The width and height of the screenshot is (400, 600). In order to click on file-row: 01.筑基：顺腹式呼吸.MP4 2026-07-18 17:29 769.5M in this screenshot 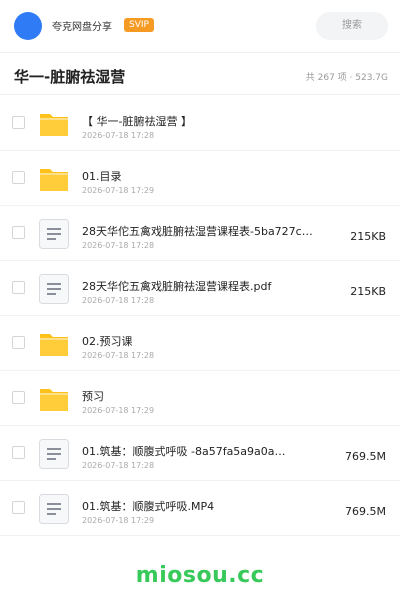, I will do `click(200, 508)`.